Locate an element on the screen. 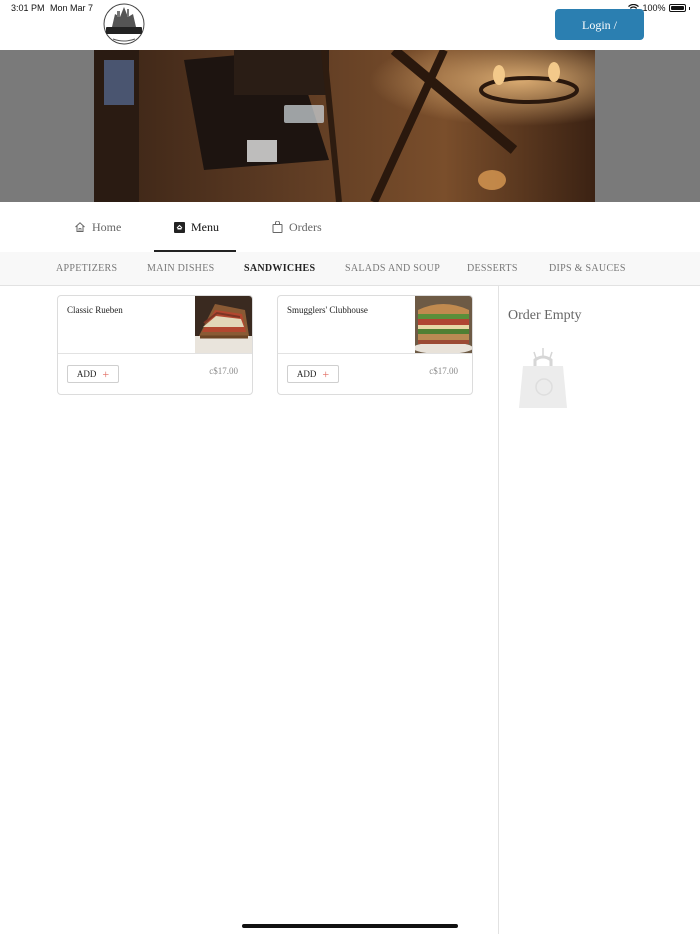 This screenshot has height=934, width=700. category-dips-and-sauces: DIPS & SAUCES is located at coordinates (587, 268).